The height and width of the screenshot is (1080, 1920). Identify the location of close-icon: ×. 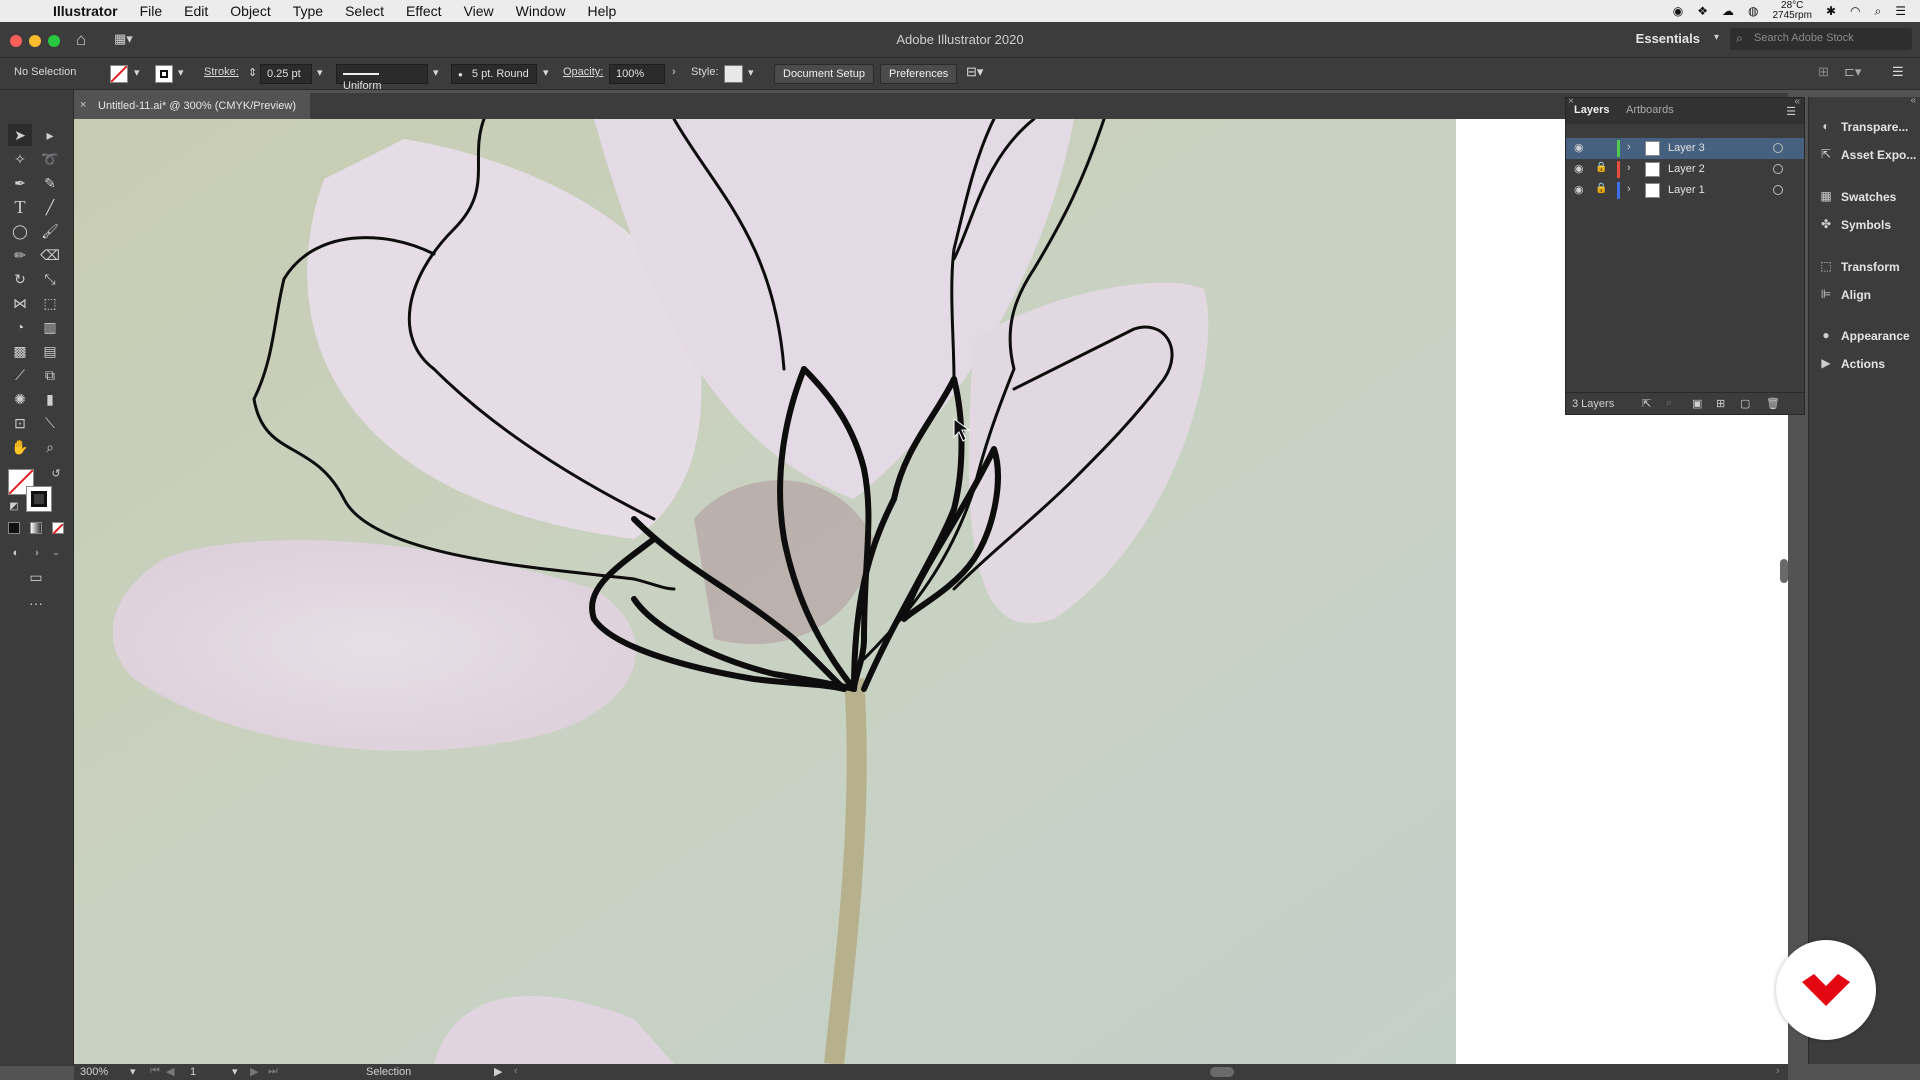
(83, 105).